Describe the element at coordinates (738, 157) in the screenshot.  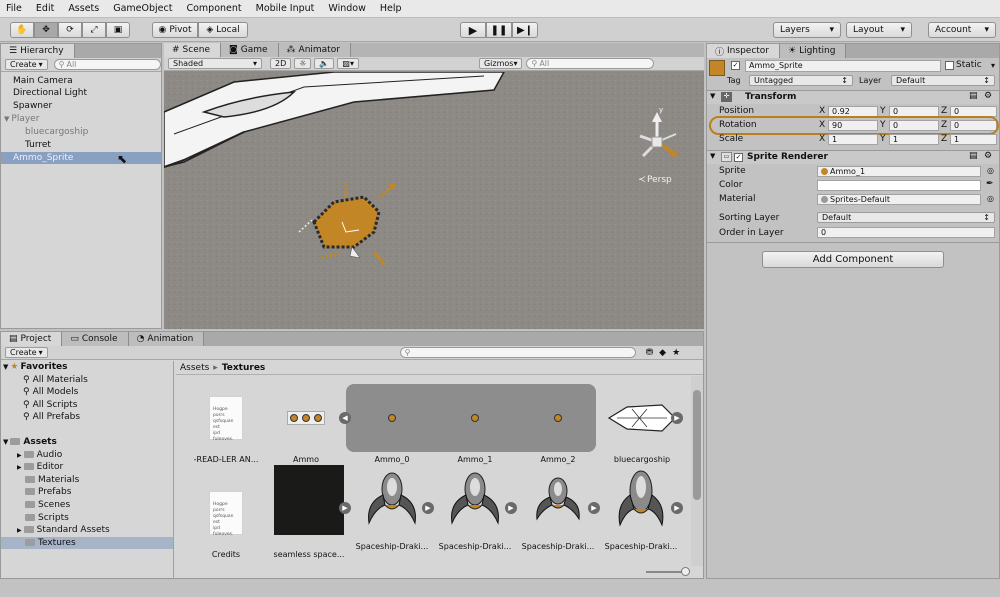
I see `sprite-renderer-enabled-checkbox: ✓` at that location.